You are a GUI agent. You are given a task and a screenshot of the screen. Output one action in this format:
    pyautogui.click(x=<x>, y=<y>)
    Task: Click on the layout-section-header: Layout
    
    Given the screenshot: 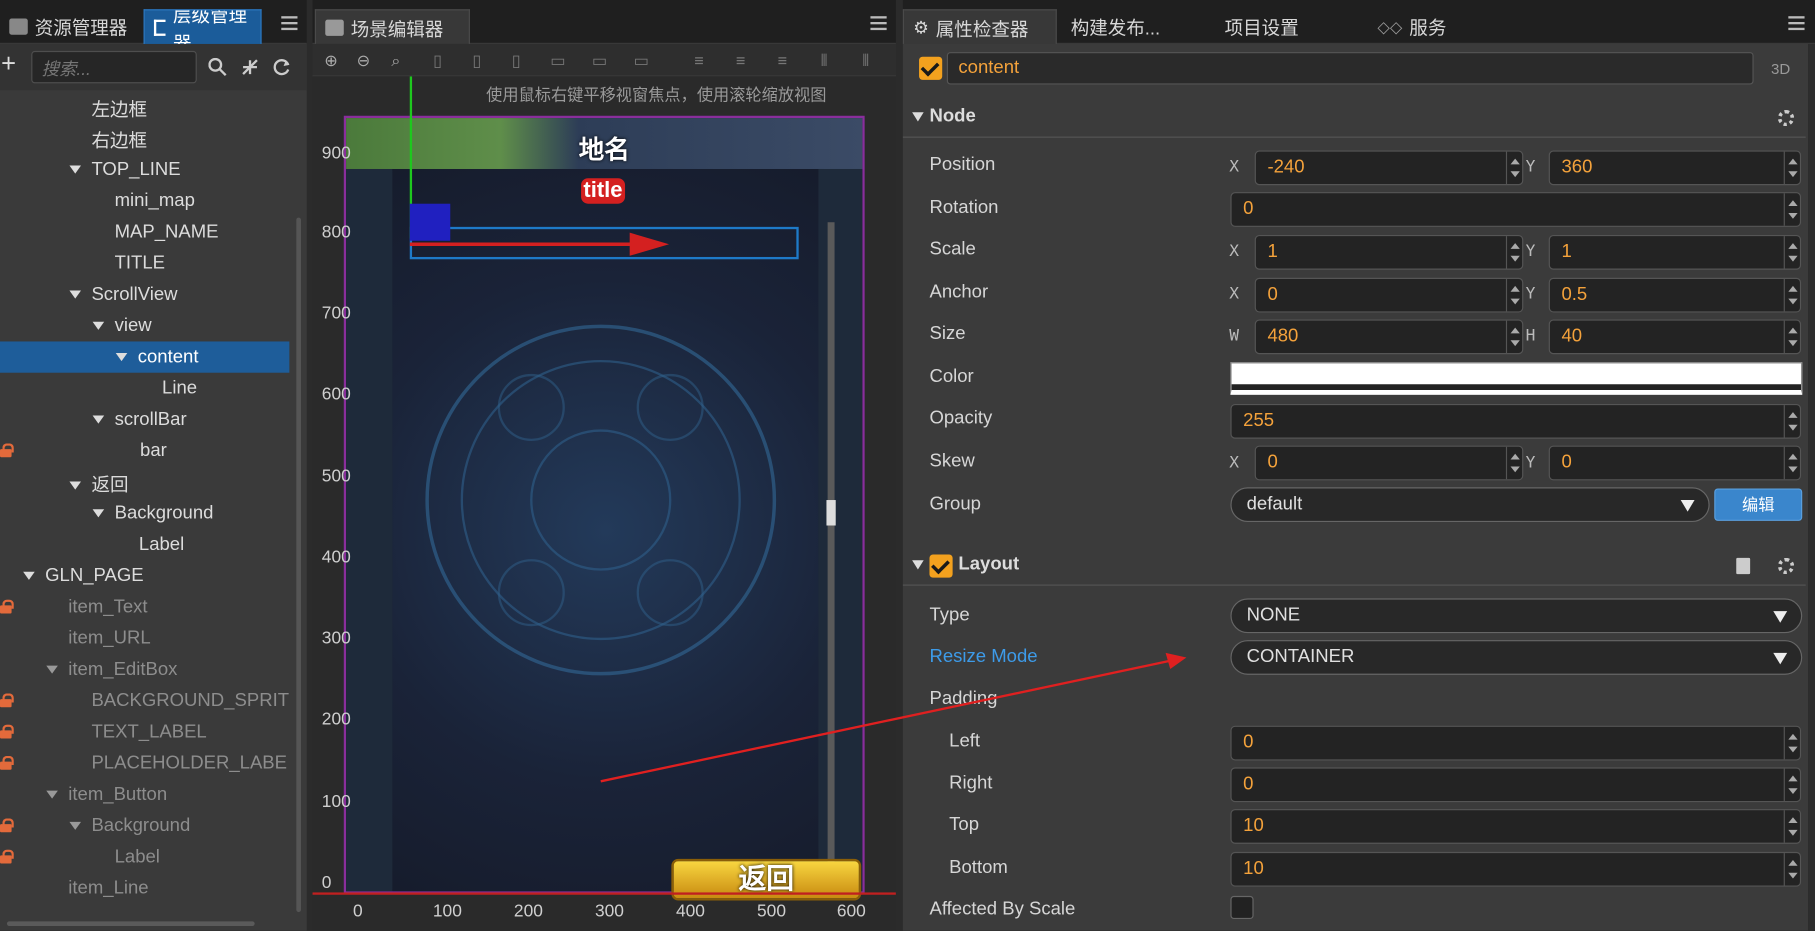 What is the action you would take?
    pyautogui.click(x=1354, y=566)
    